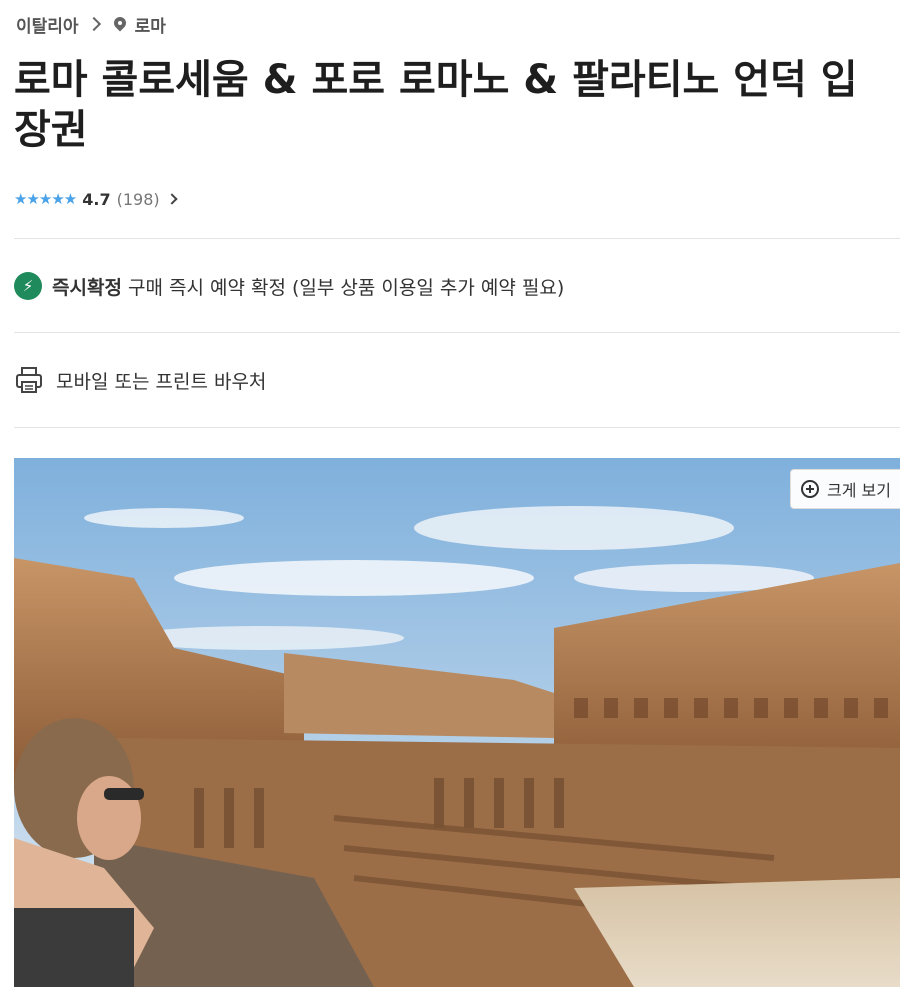 The image size is (900, 987). What do you see at coordinates (138, 199) in the screenshot?
I see `review-count: (198)` at bounding box center [138, 199].